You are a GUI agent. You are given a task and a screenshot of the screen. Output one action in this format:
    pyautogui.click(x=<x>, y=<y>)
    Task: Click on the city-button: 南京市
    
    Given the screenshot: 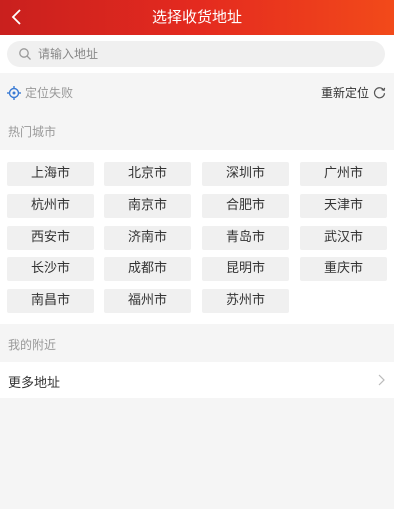 What is the action you would take?
    pyautogui.click(x=147, y=206)
    